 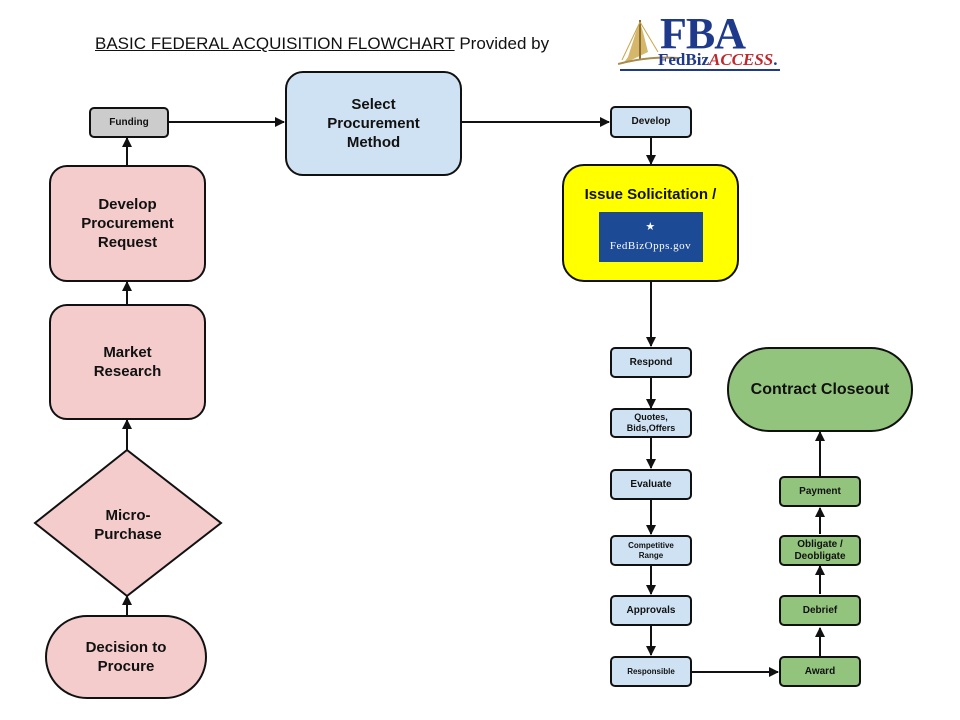 I want to click on node-debrief: Debrief, so click(x=820, y=610).